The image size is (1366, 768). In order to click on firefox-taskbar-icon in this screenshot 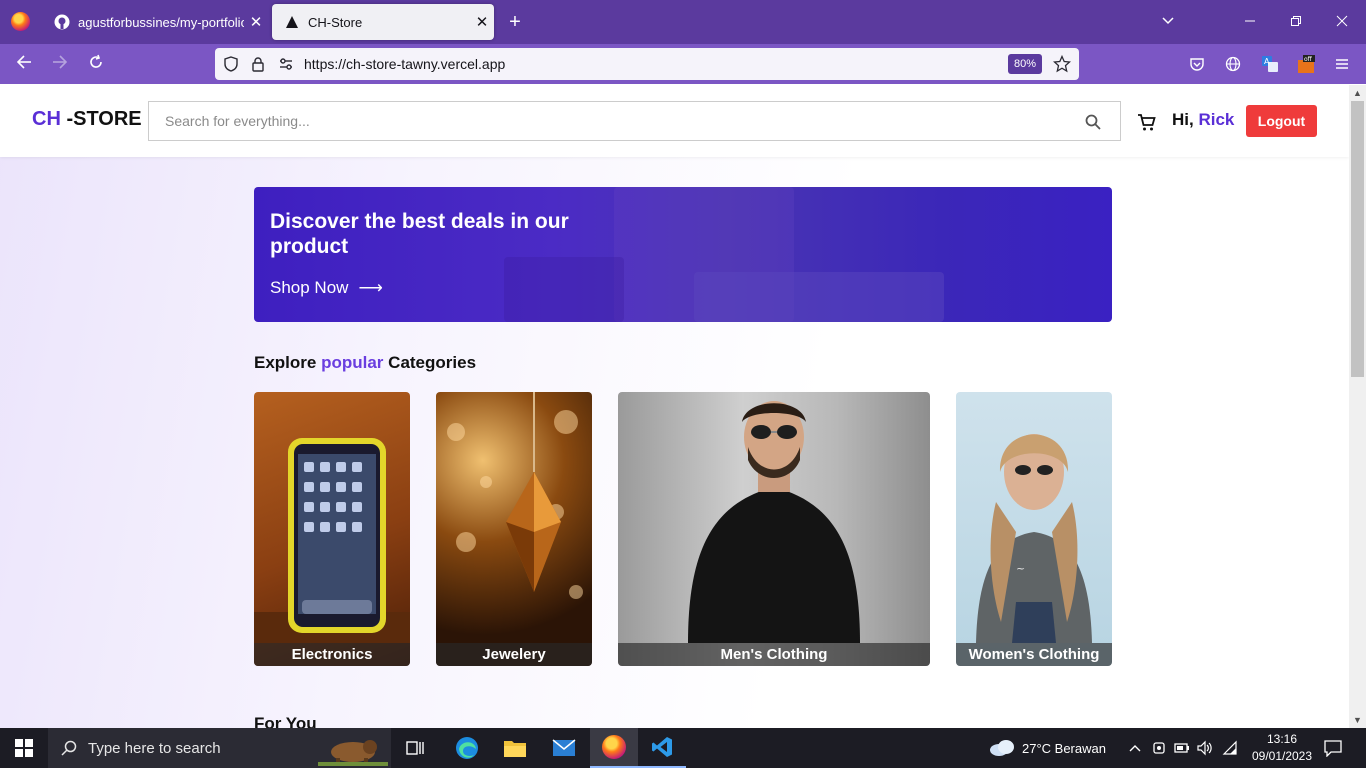, I will do `click(614, 748)`.